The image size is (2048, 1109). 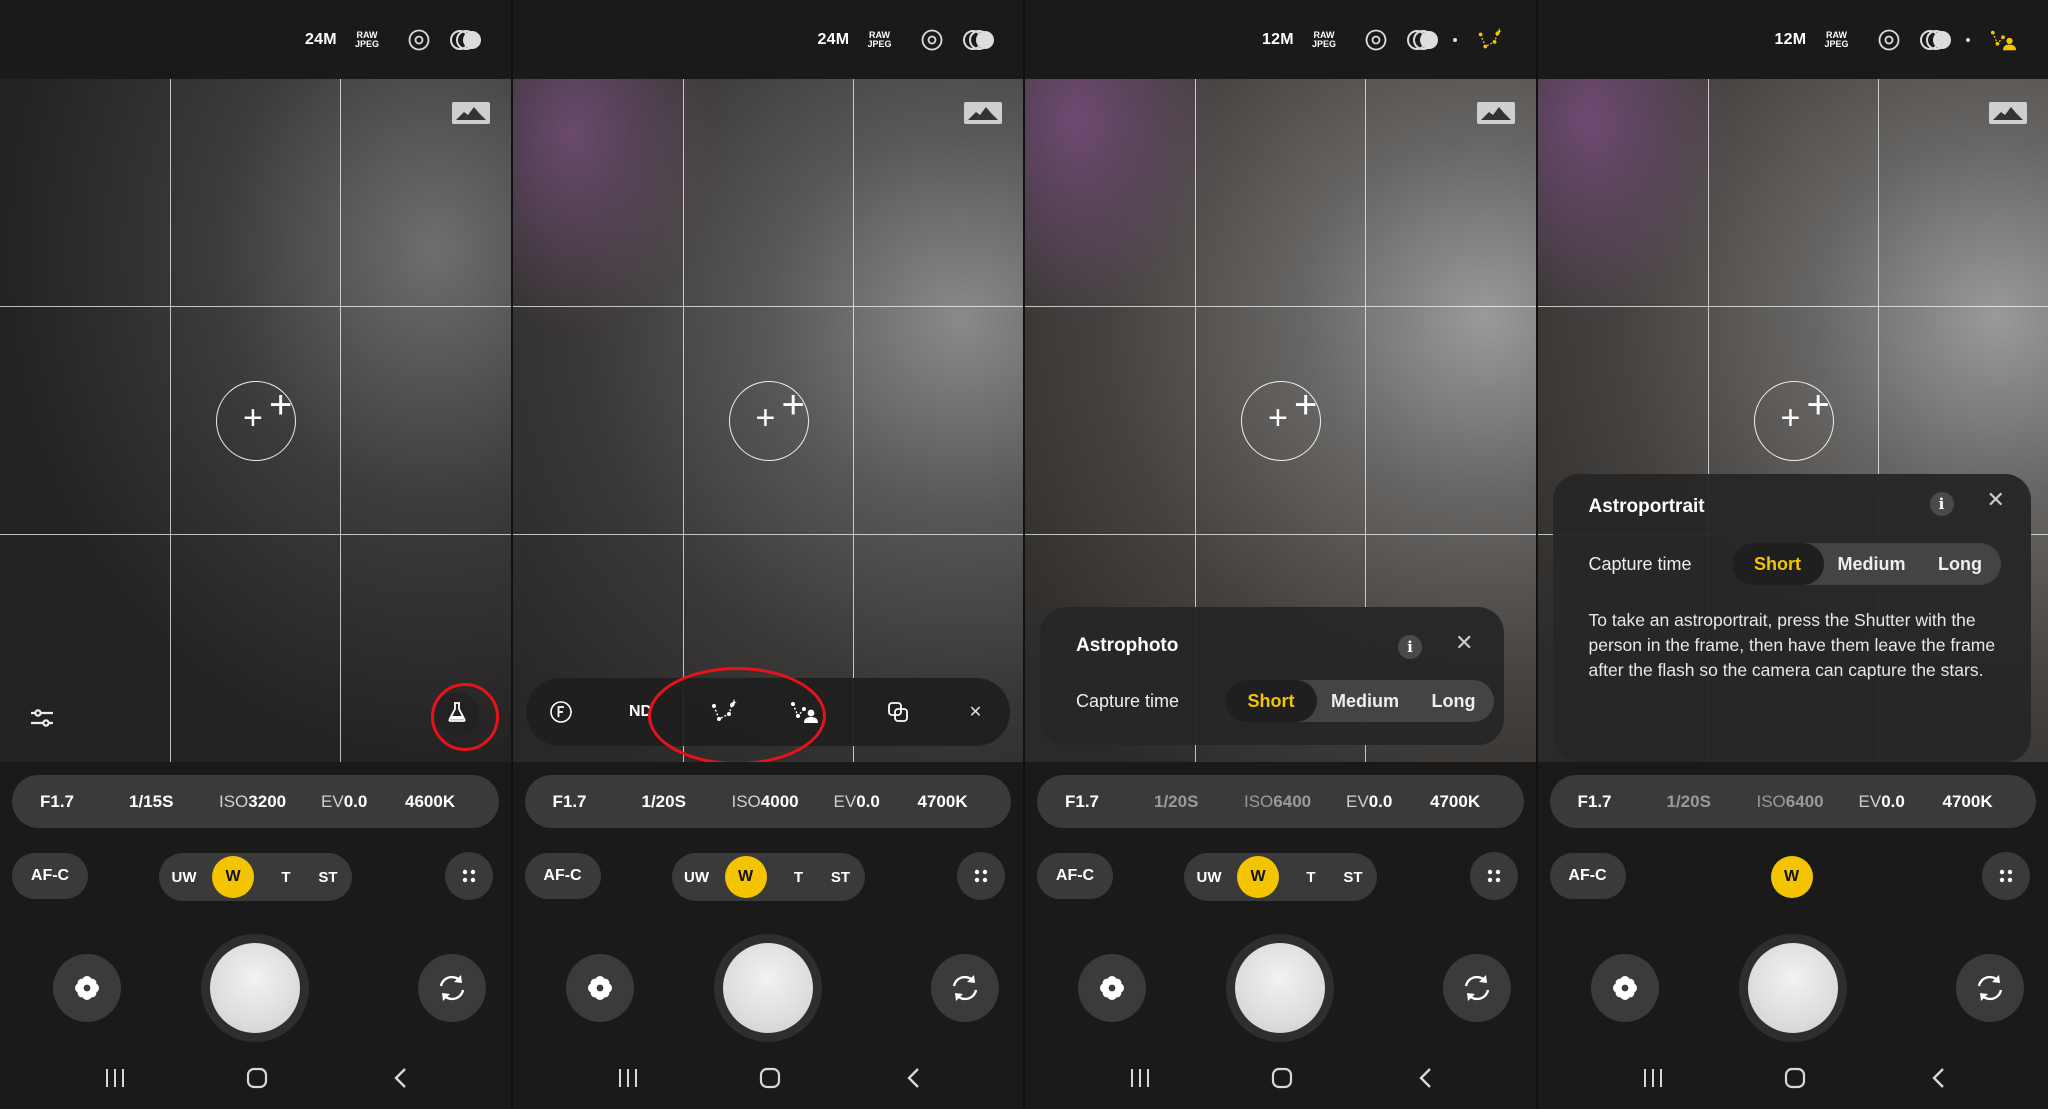 I want to click on astroportrait-icon, so click(x=2003, y=39).